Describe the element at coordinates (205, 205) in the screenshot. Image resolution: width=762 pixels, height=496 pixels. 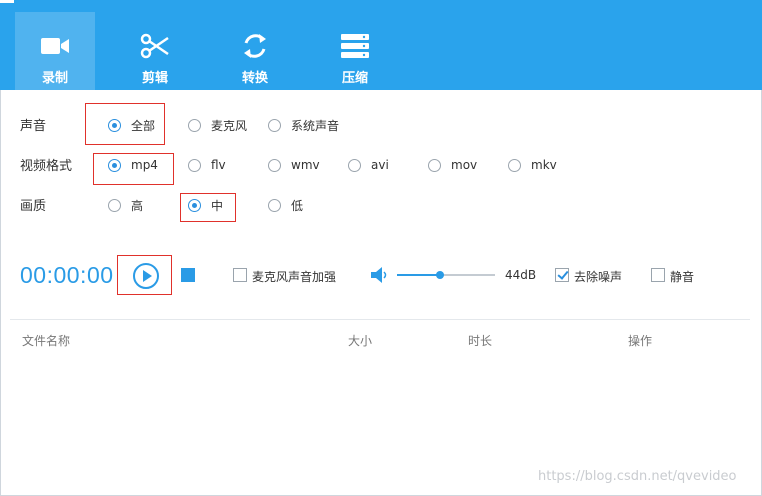
I see `quality-option-medium: 中` at that location.